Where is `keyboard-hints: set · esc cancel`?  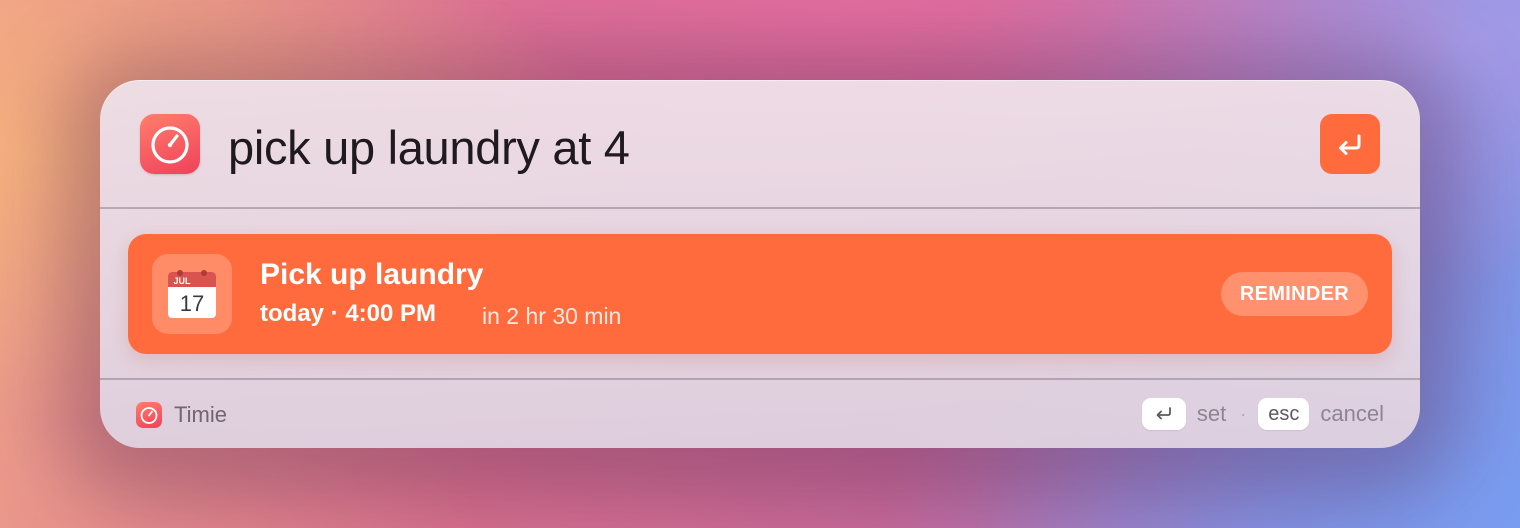
keyboard-hints: set · esc cancel is located at coordinates (1262, 414).